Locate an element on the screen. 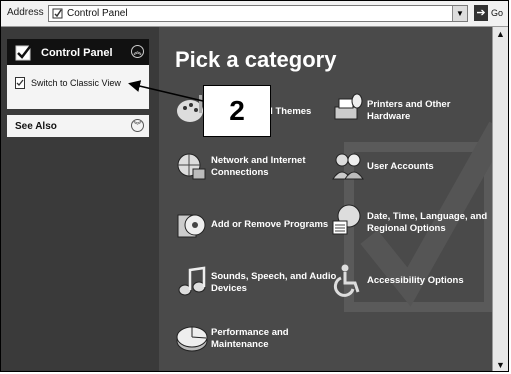 The image size is (511, 374). category-sounds-speech-audio: Sounds, Speech, and Audio Devices is located at coordinates (255, 285).